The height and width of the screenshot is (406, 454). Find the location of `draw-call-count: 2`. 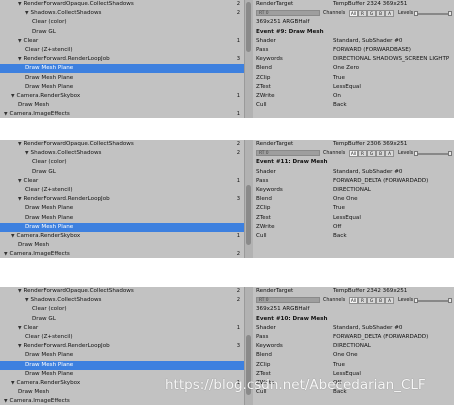

draw-call-count: 2 is located at coordinates (238, 291).